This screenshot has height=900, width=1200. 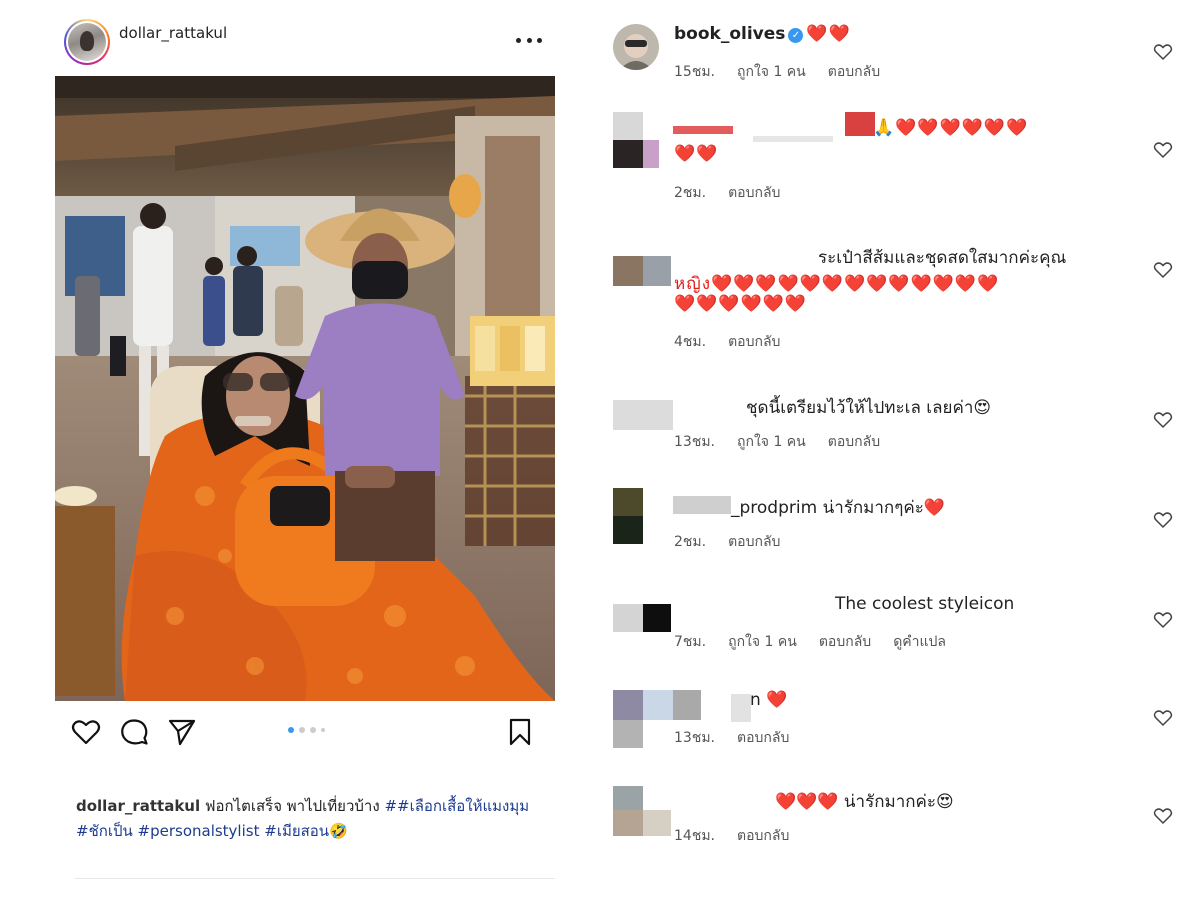 What do you see at coordinates (104, 831) in the screenshot?
I see `hashtag: #ชักเป็น` at bounding box center [104, 831].